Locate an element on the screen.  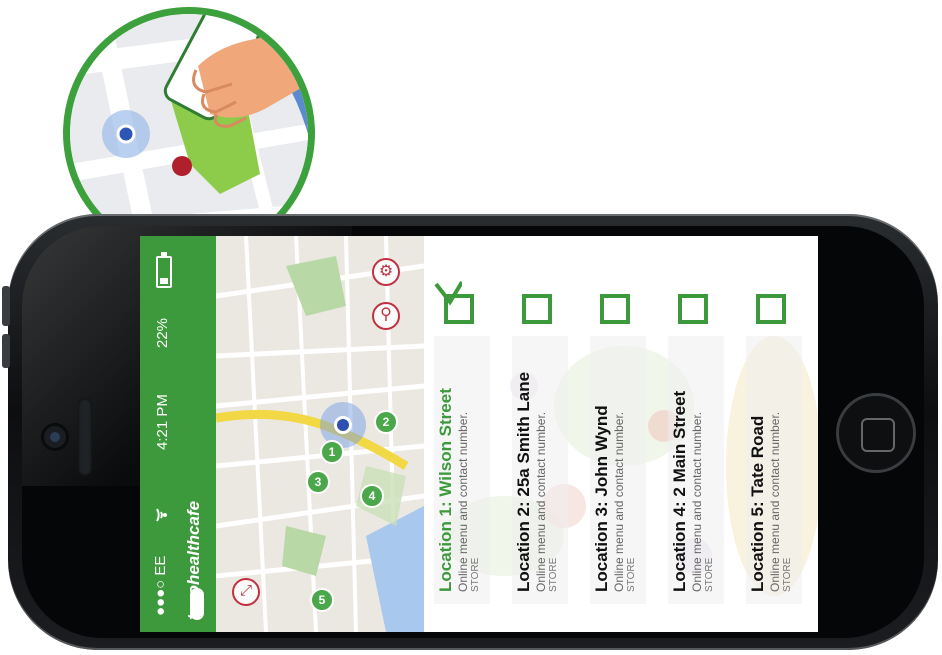
location-3-checkbox is located at coordinates (615, 309).